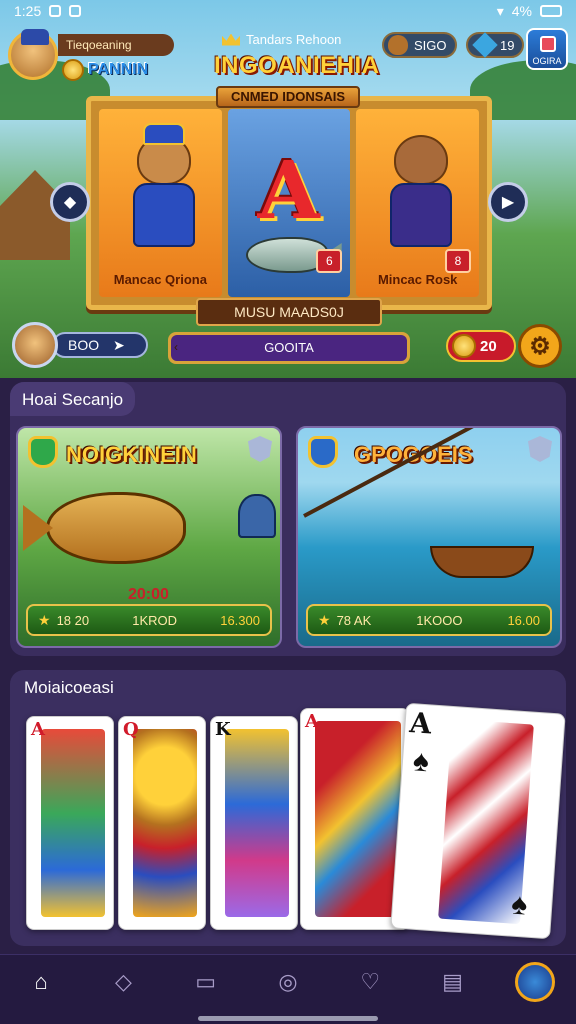  What do you see at coordinates (223, 729) in the screenshot?
I see `card-rank: K` at bounding box center [223, 729].